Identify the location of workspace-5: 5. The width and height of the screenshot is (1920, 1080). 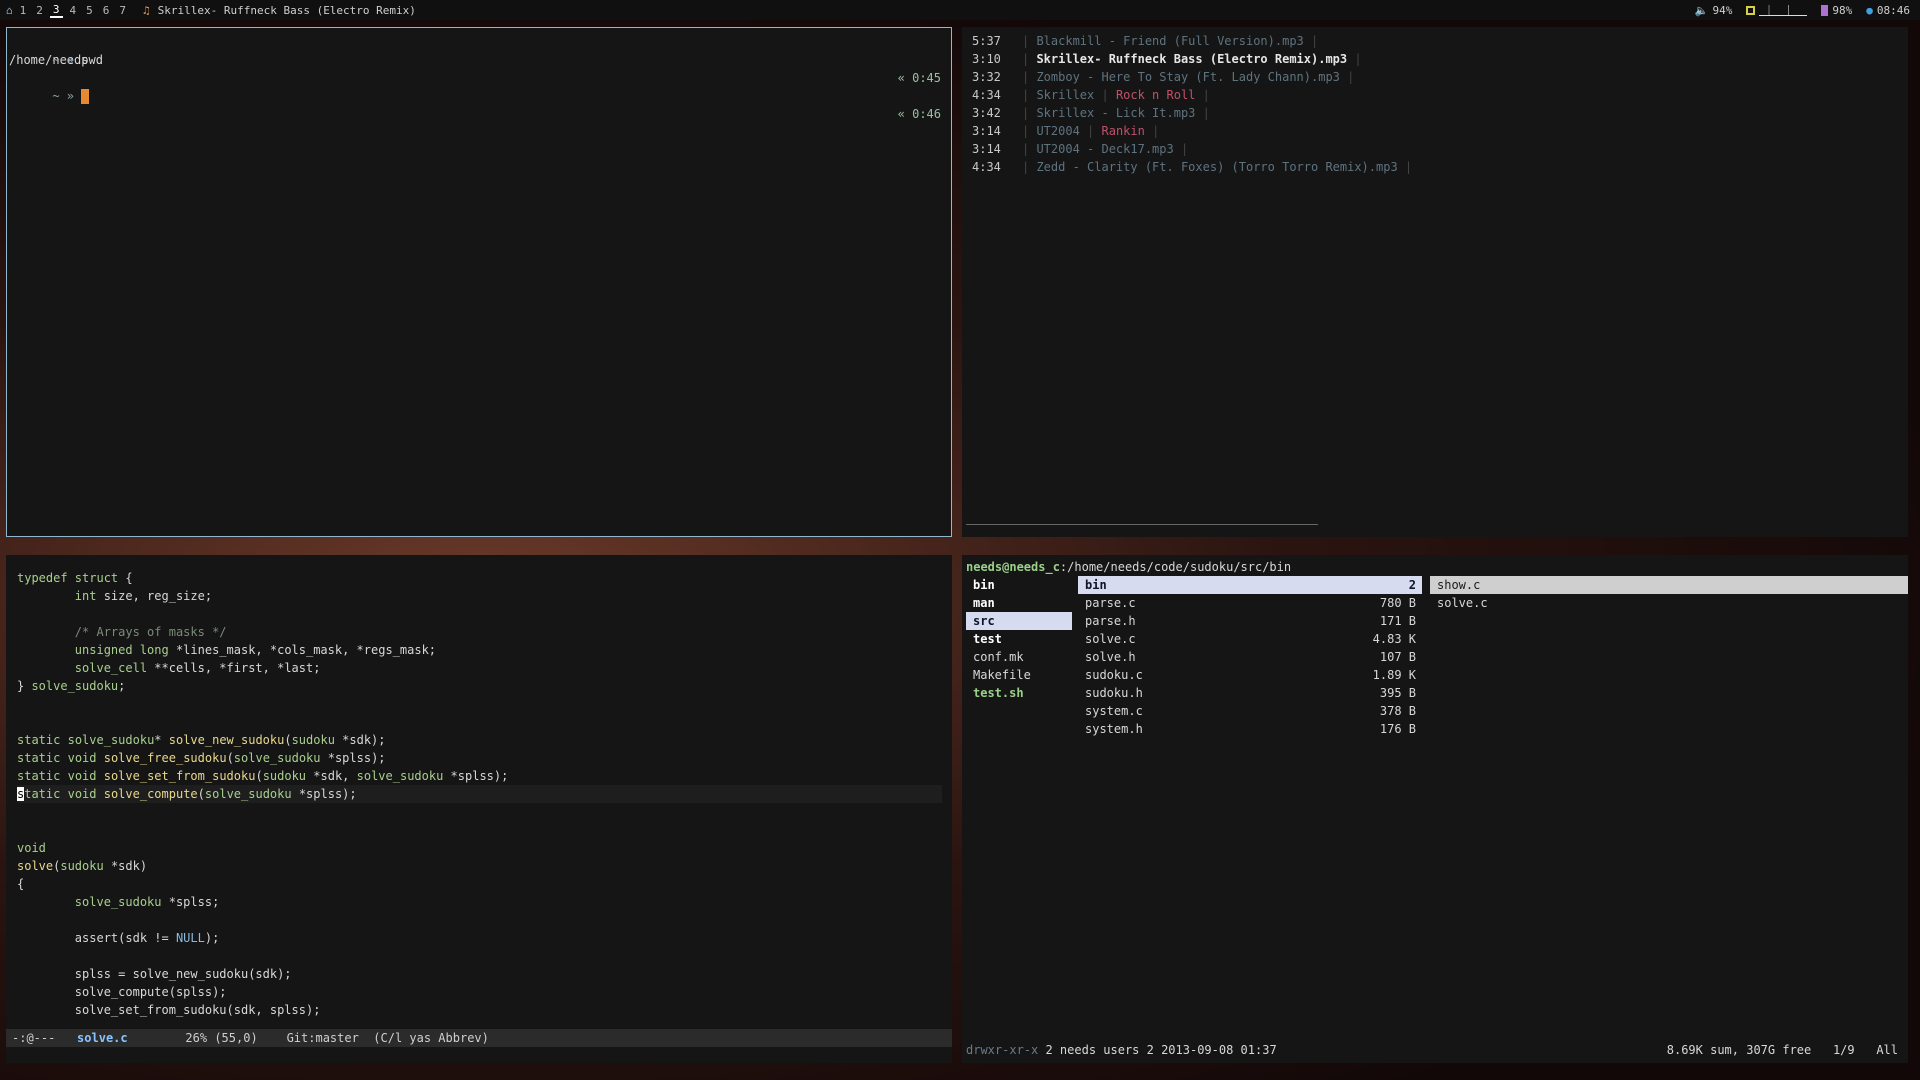
(89, 10).